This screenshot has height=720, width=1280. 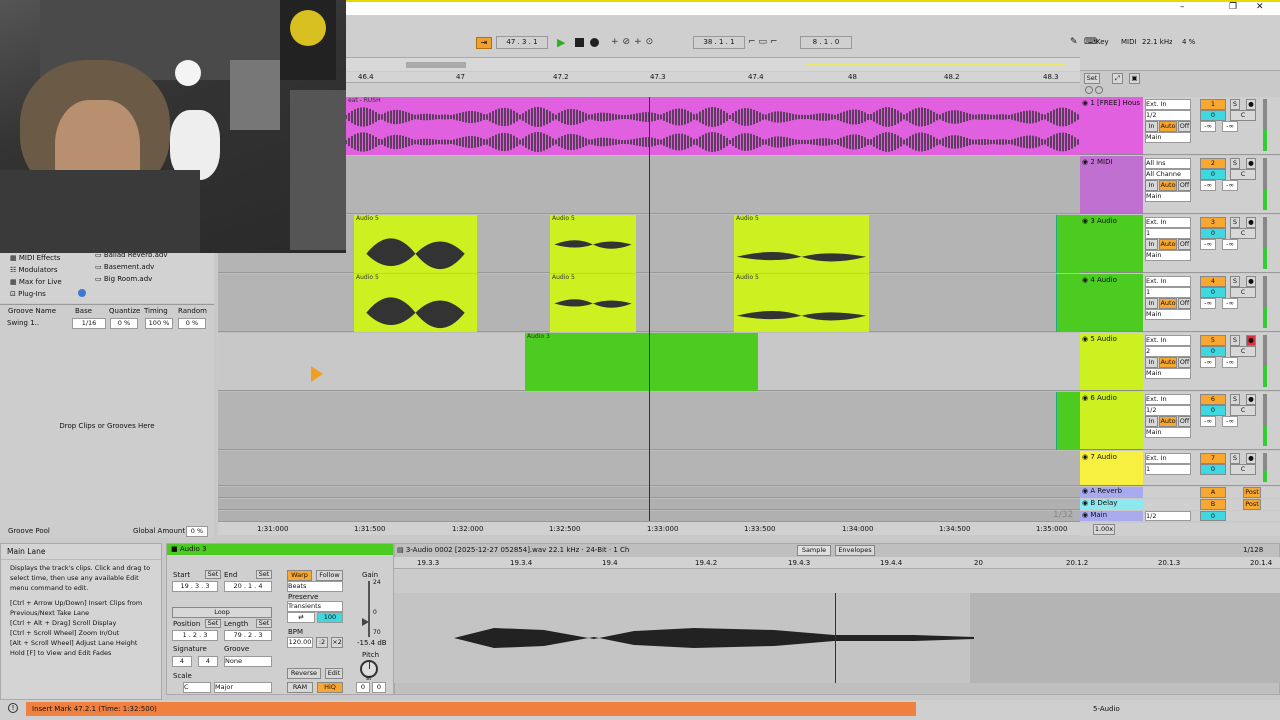 I want to click on double-tempo-button: ×2, so click(x=337, y=642).